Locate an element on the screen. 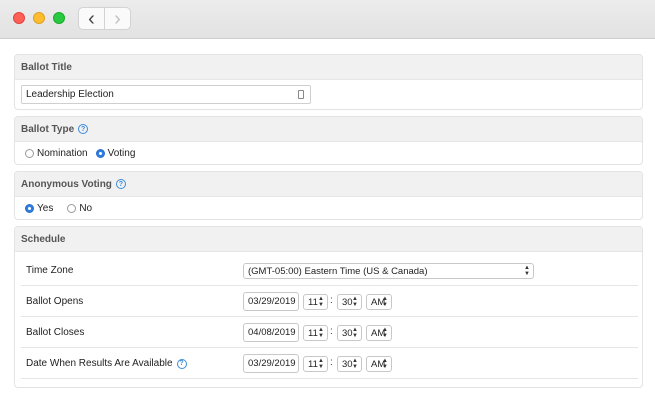 The width and height of the screenshot is (655, 406). results-available-minute: 30 is located at coordinates (347, 364).